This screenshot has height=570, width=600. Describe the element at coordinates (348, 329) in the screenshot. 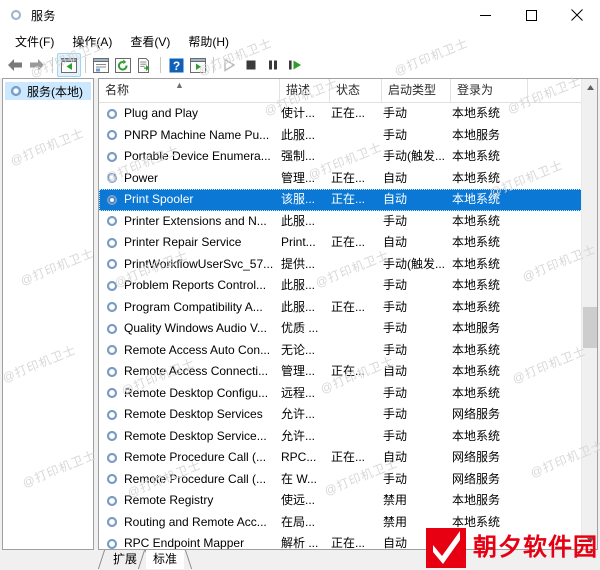

I see `table-row: Quality Windows Audio V... 优质 ... 手动 本地服务` at that location.